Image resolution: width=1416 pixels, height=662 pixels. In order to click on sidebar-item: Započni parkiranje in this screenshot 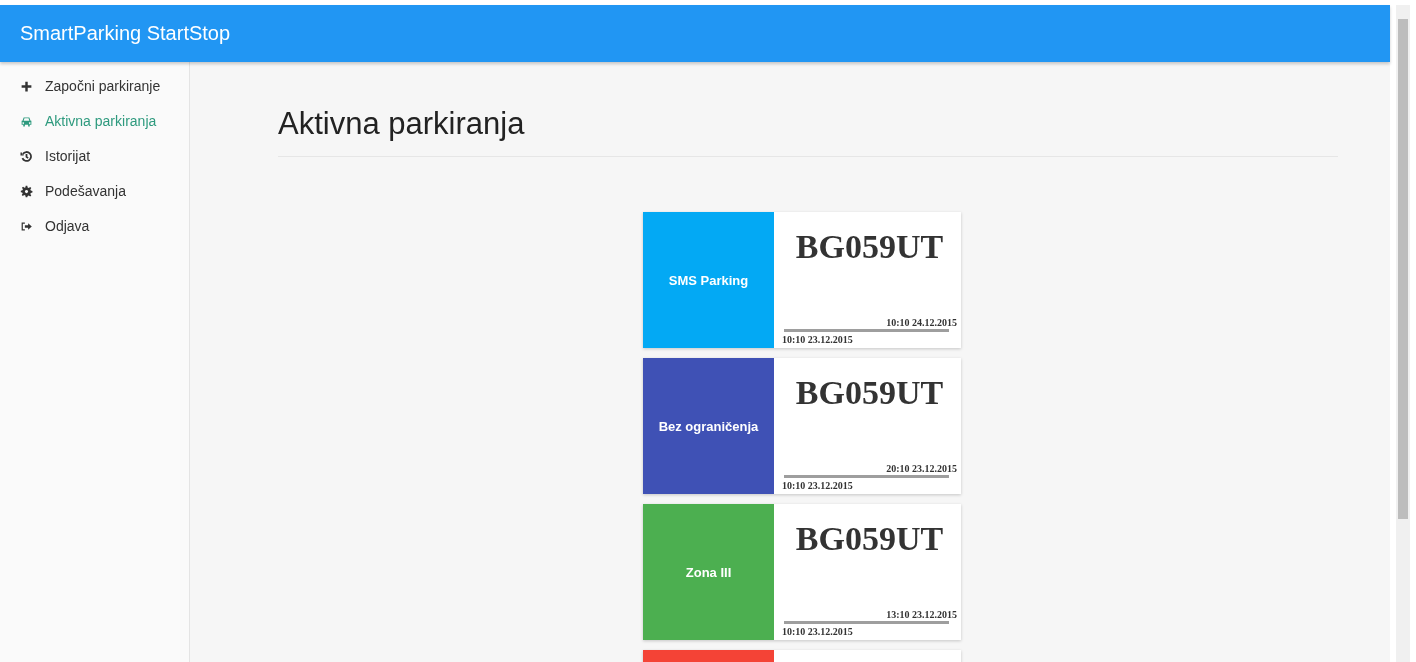, I will do `click(80, 86)`.